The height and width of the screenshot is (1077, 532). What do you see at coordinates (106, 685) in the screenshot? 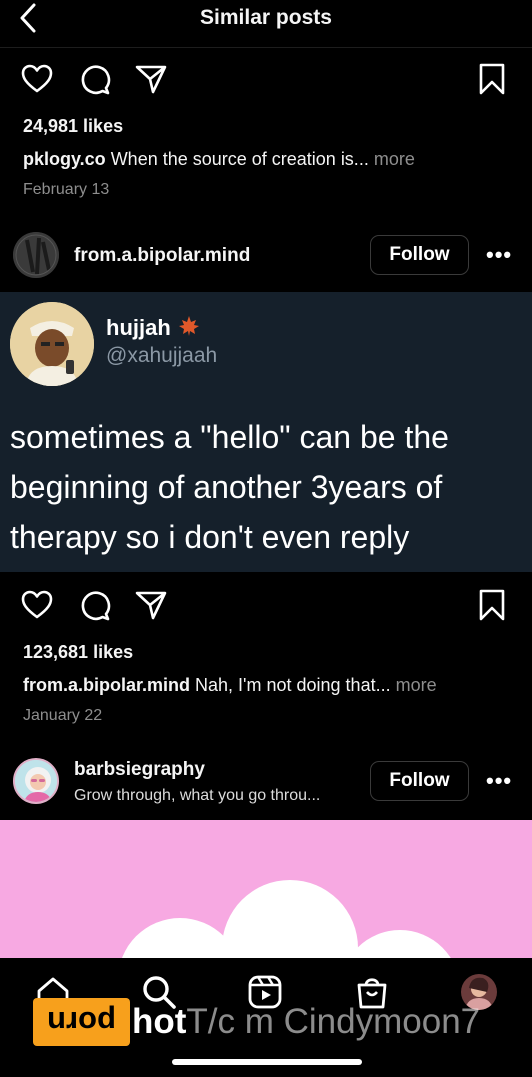
I see `post2-caption-username: from.a.bipolar.mind` at bounding box center [106, 685].